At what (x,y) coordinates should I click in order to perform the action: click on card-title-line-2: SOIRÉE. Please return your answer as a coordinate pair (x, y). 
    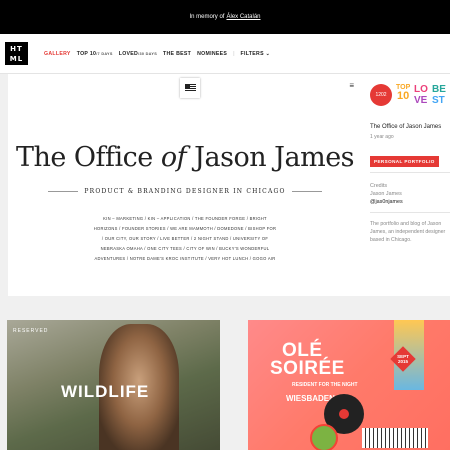
    Looking at the image, I should click on (307, 368).